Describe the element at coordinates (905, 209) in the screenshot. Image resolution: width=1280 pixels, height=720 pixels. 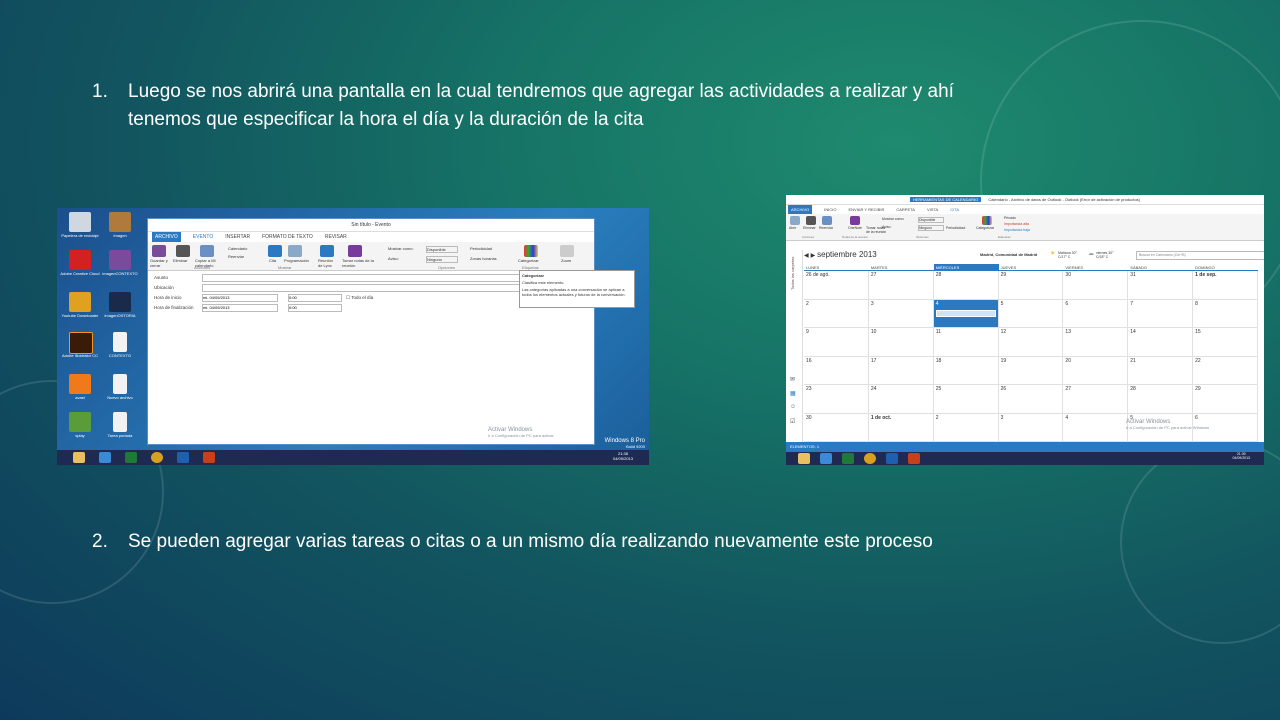
I see `tab-carpeta: CARPETA` at that location.